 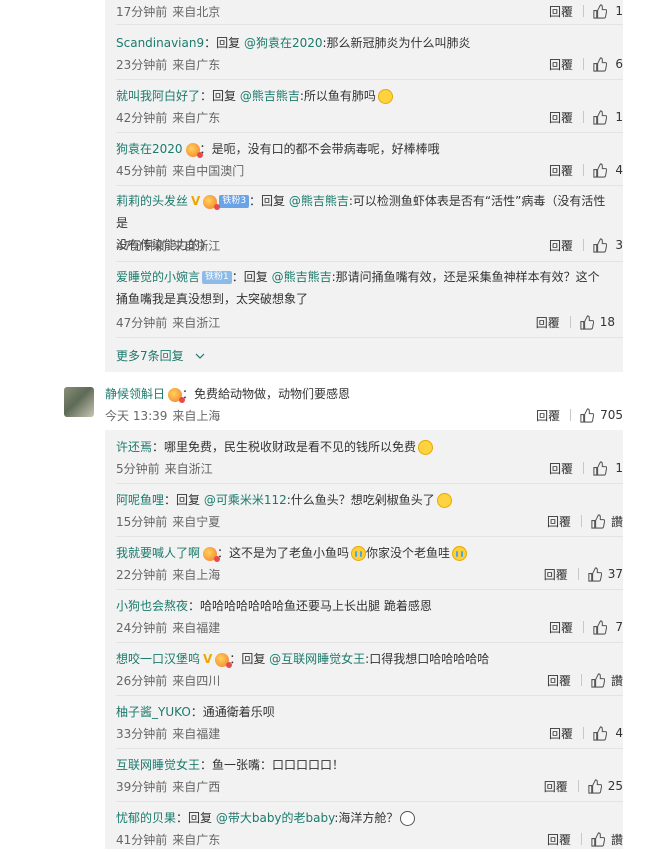 What do you see at coordinates (583, 117) in the screenshot?
I see `action-divider` at bounding box center [583, 117].